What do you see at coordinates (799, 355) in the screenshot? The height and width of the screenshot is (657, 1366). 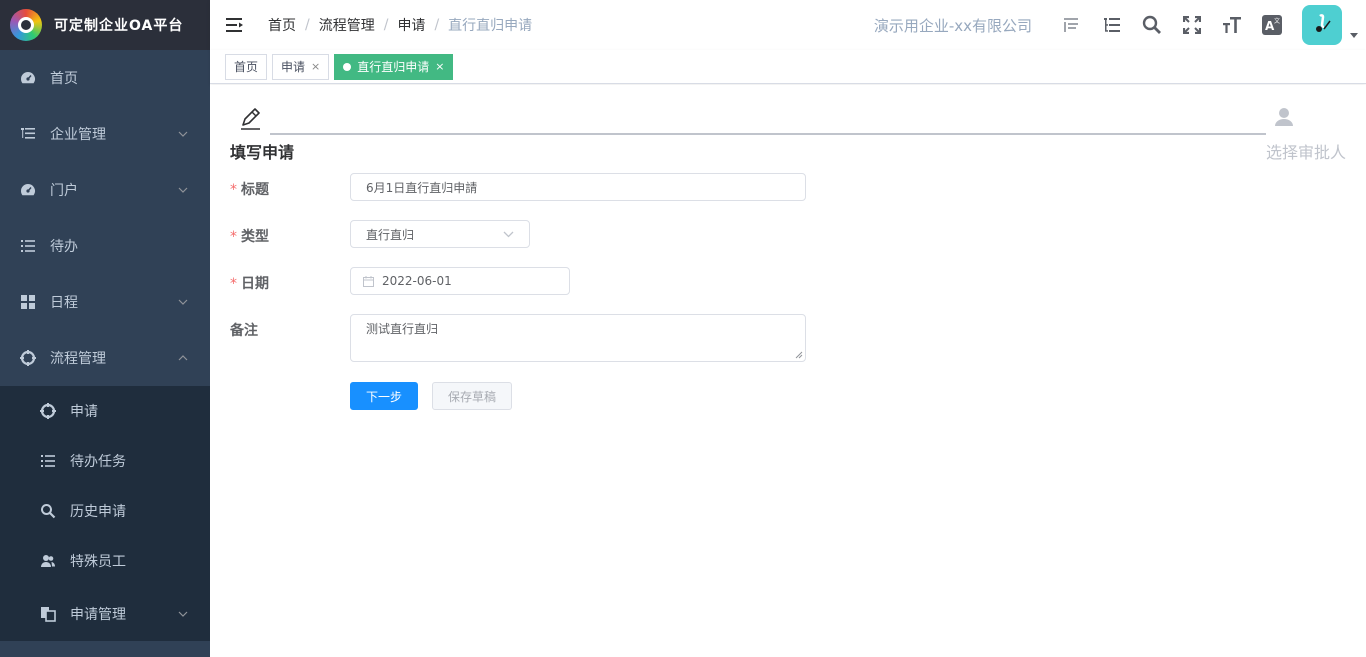 I see `resize-handle-icon` at bounding box center [799, 355].